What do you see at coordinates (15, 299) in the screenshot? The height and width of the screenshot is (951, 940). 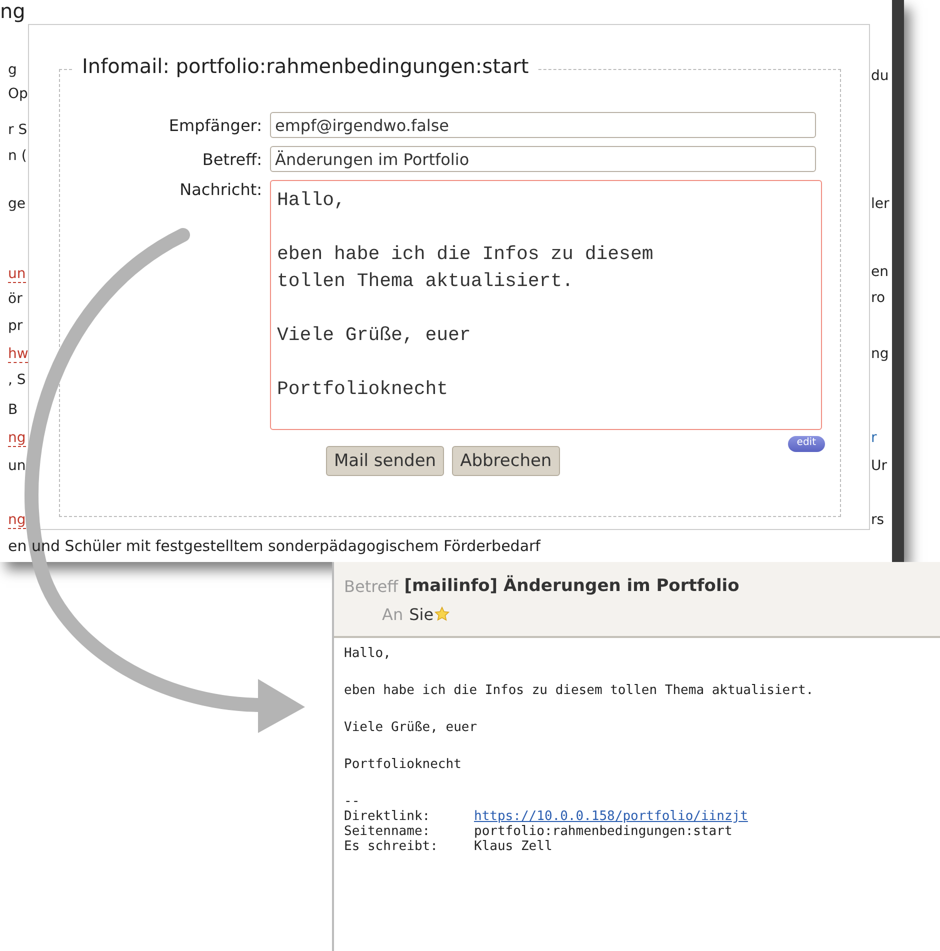 I see `page-text: ör` at bounding box center [15, 299].